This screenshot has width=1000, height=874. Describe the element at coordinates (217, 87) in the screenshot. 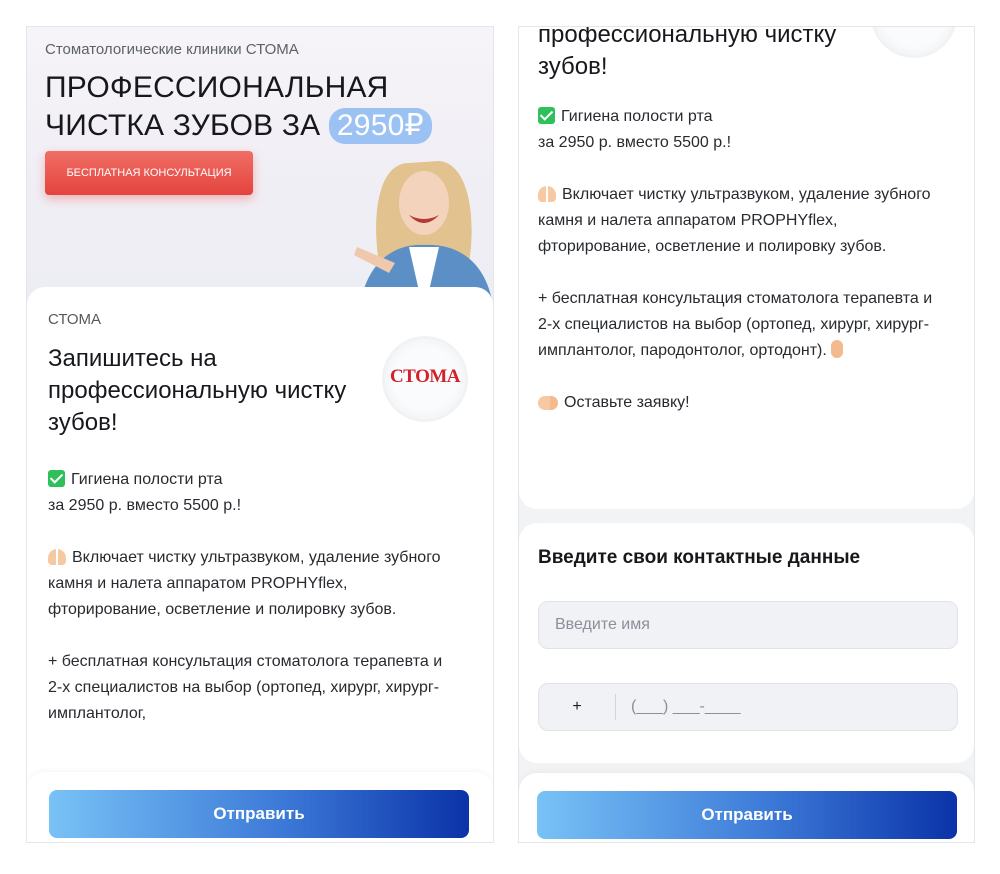

I see `banner-title-line1: ПРОФЕССИОНАЛЬНАЯ` at that location.